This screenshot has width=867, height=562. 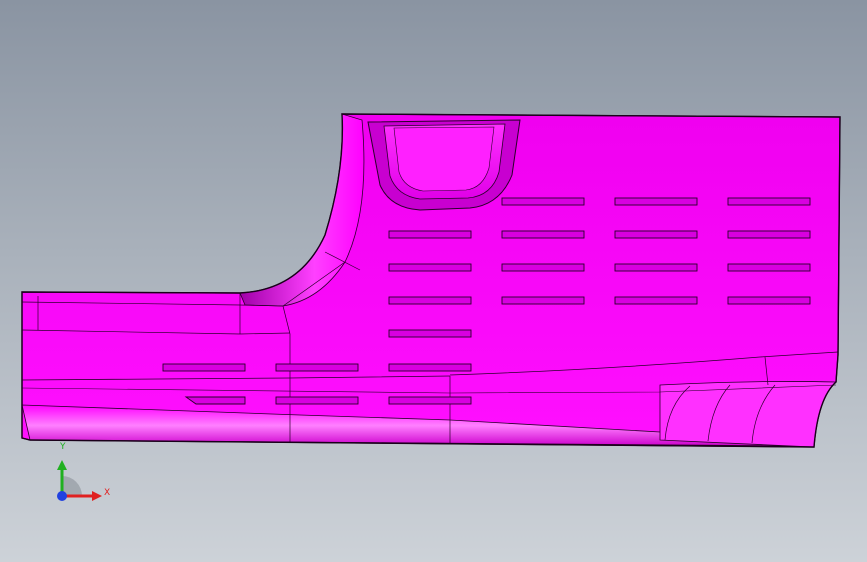 What do you see at coordinates (79, 480) in the screenshot?
I see `triad-graphic` at bounding box center [79, 480].